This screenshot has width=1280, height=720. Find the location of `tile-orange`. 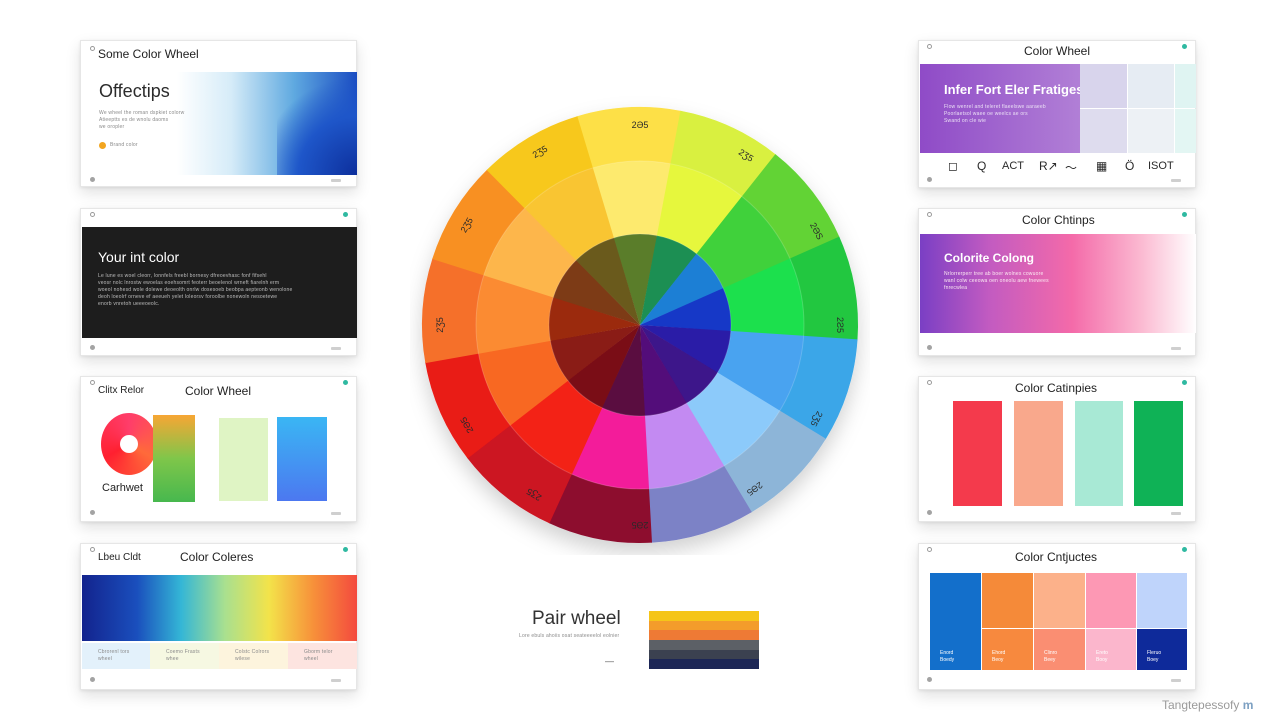

tile-orange is located at coordinates (1007, 600).